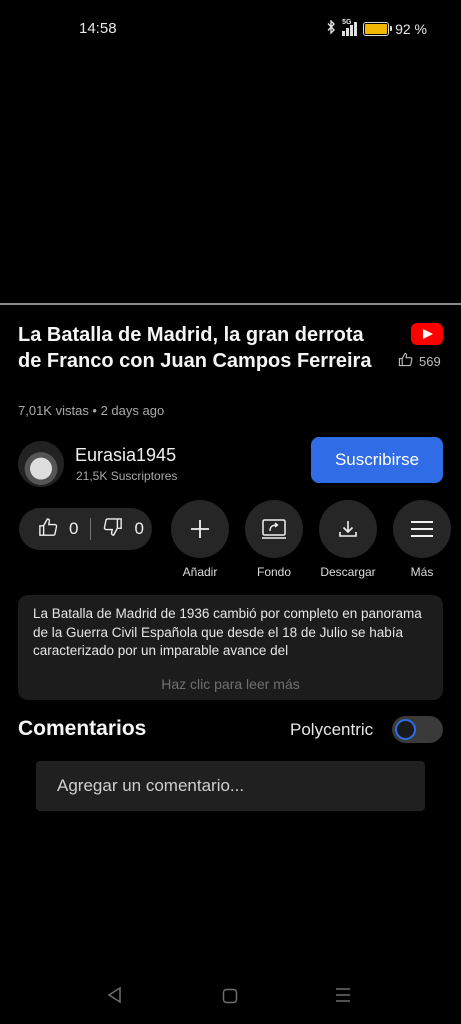 The width and height of the screenshot is (461, 1024). I want to click on channel-avatar, so click(41, 464).